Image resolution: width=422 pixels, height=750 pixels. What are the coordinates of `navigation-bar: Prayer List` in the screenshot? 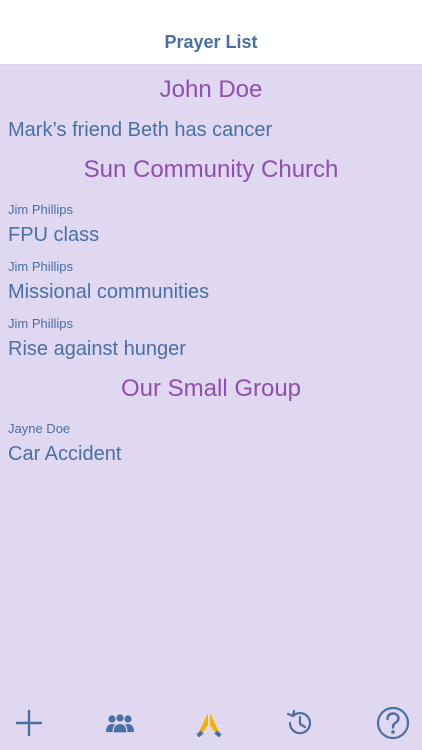 It's located at (211, 32).